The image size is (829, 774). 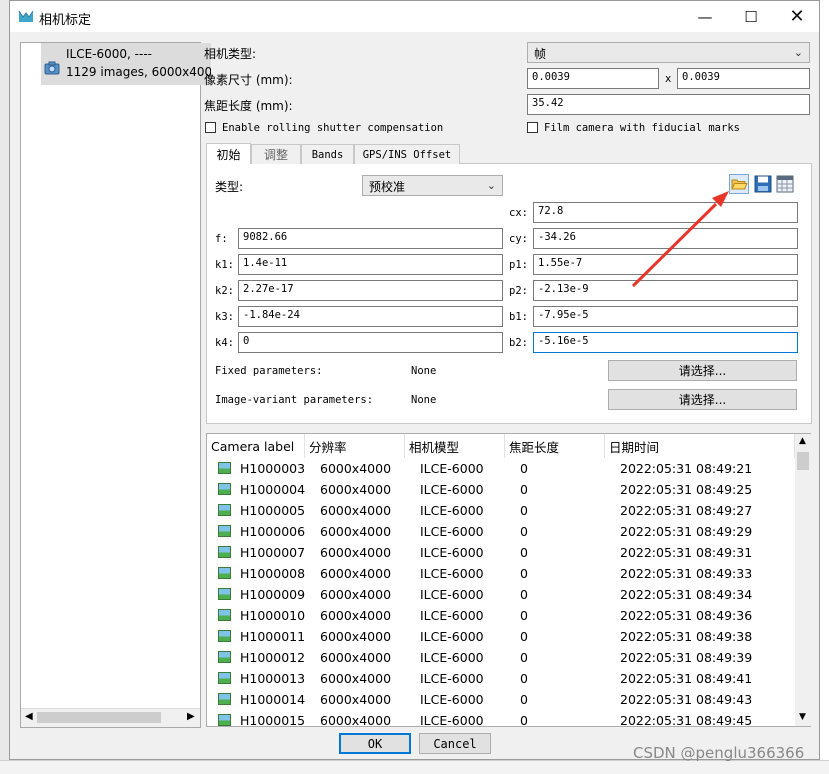 What do you see at coordinates (686, 573) in the screenshot?
I see `datetime-cell: 2022:05:31 08:49:33` at bounding box center [686, 573].